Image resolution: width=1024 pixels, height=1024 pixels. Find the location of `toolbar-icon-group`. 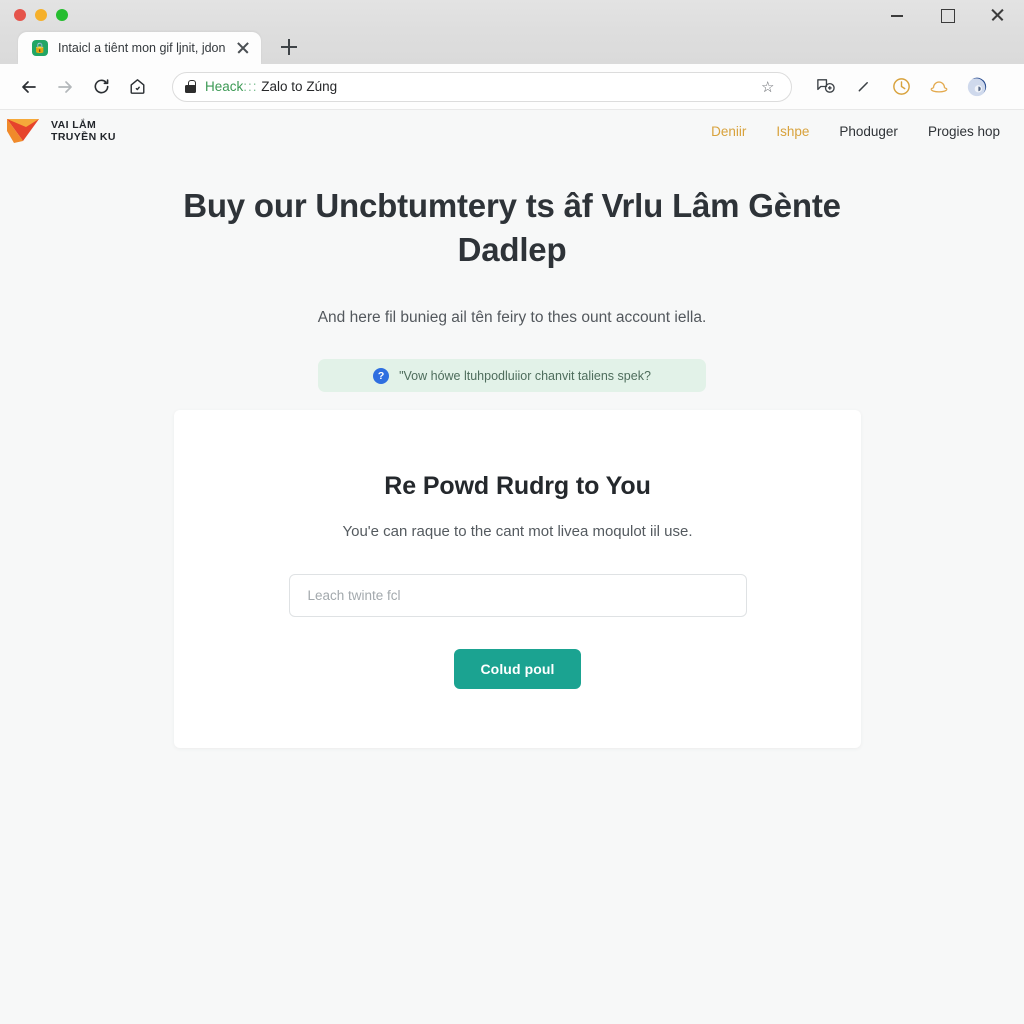

toolbar-icon-group is located at coordinates (901, 87).